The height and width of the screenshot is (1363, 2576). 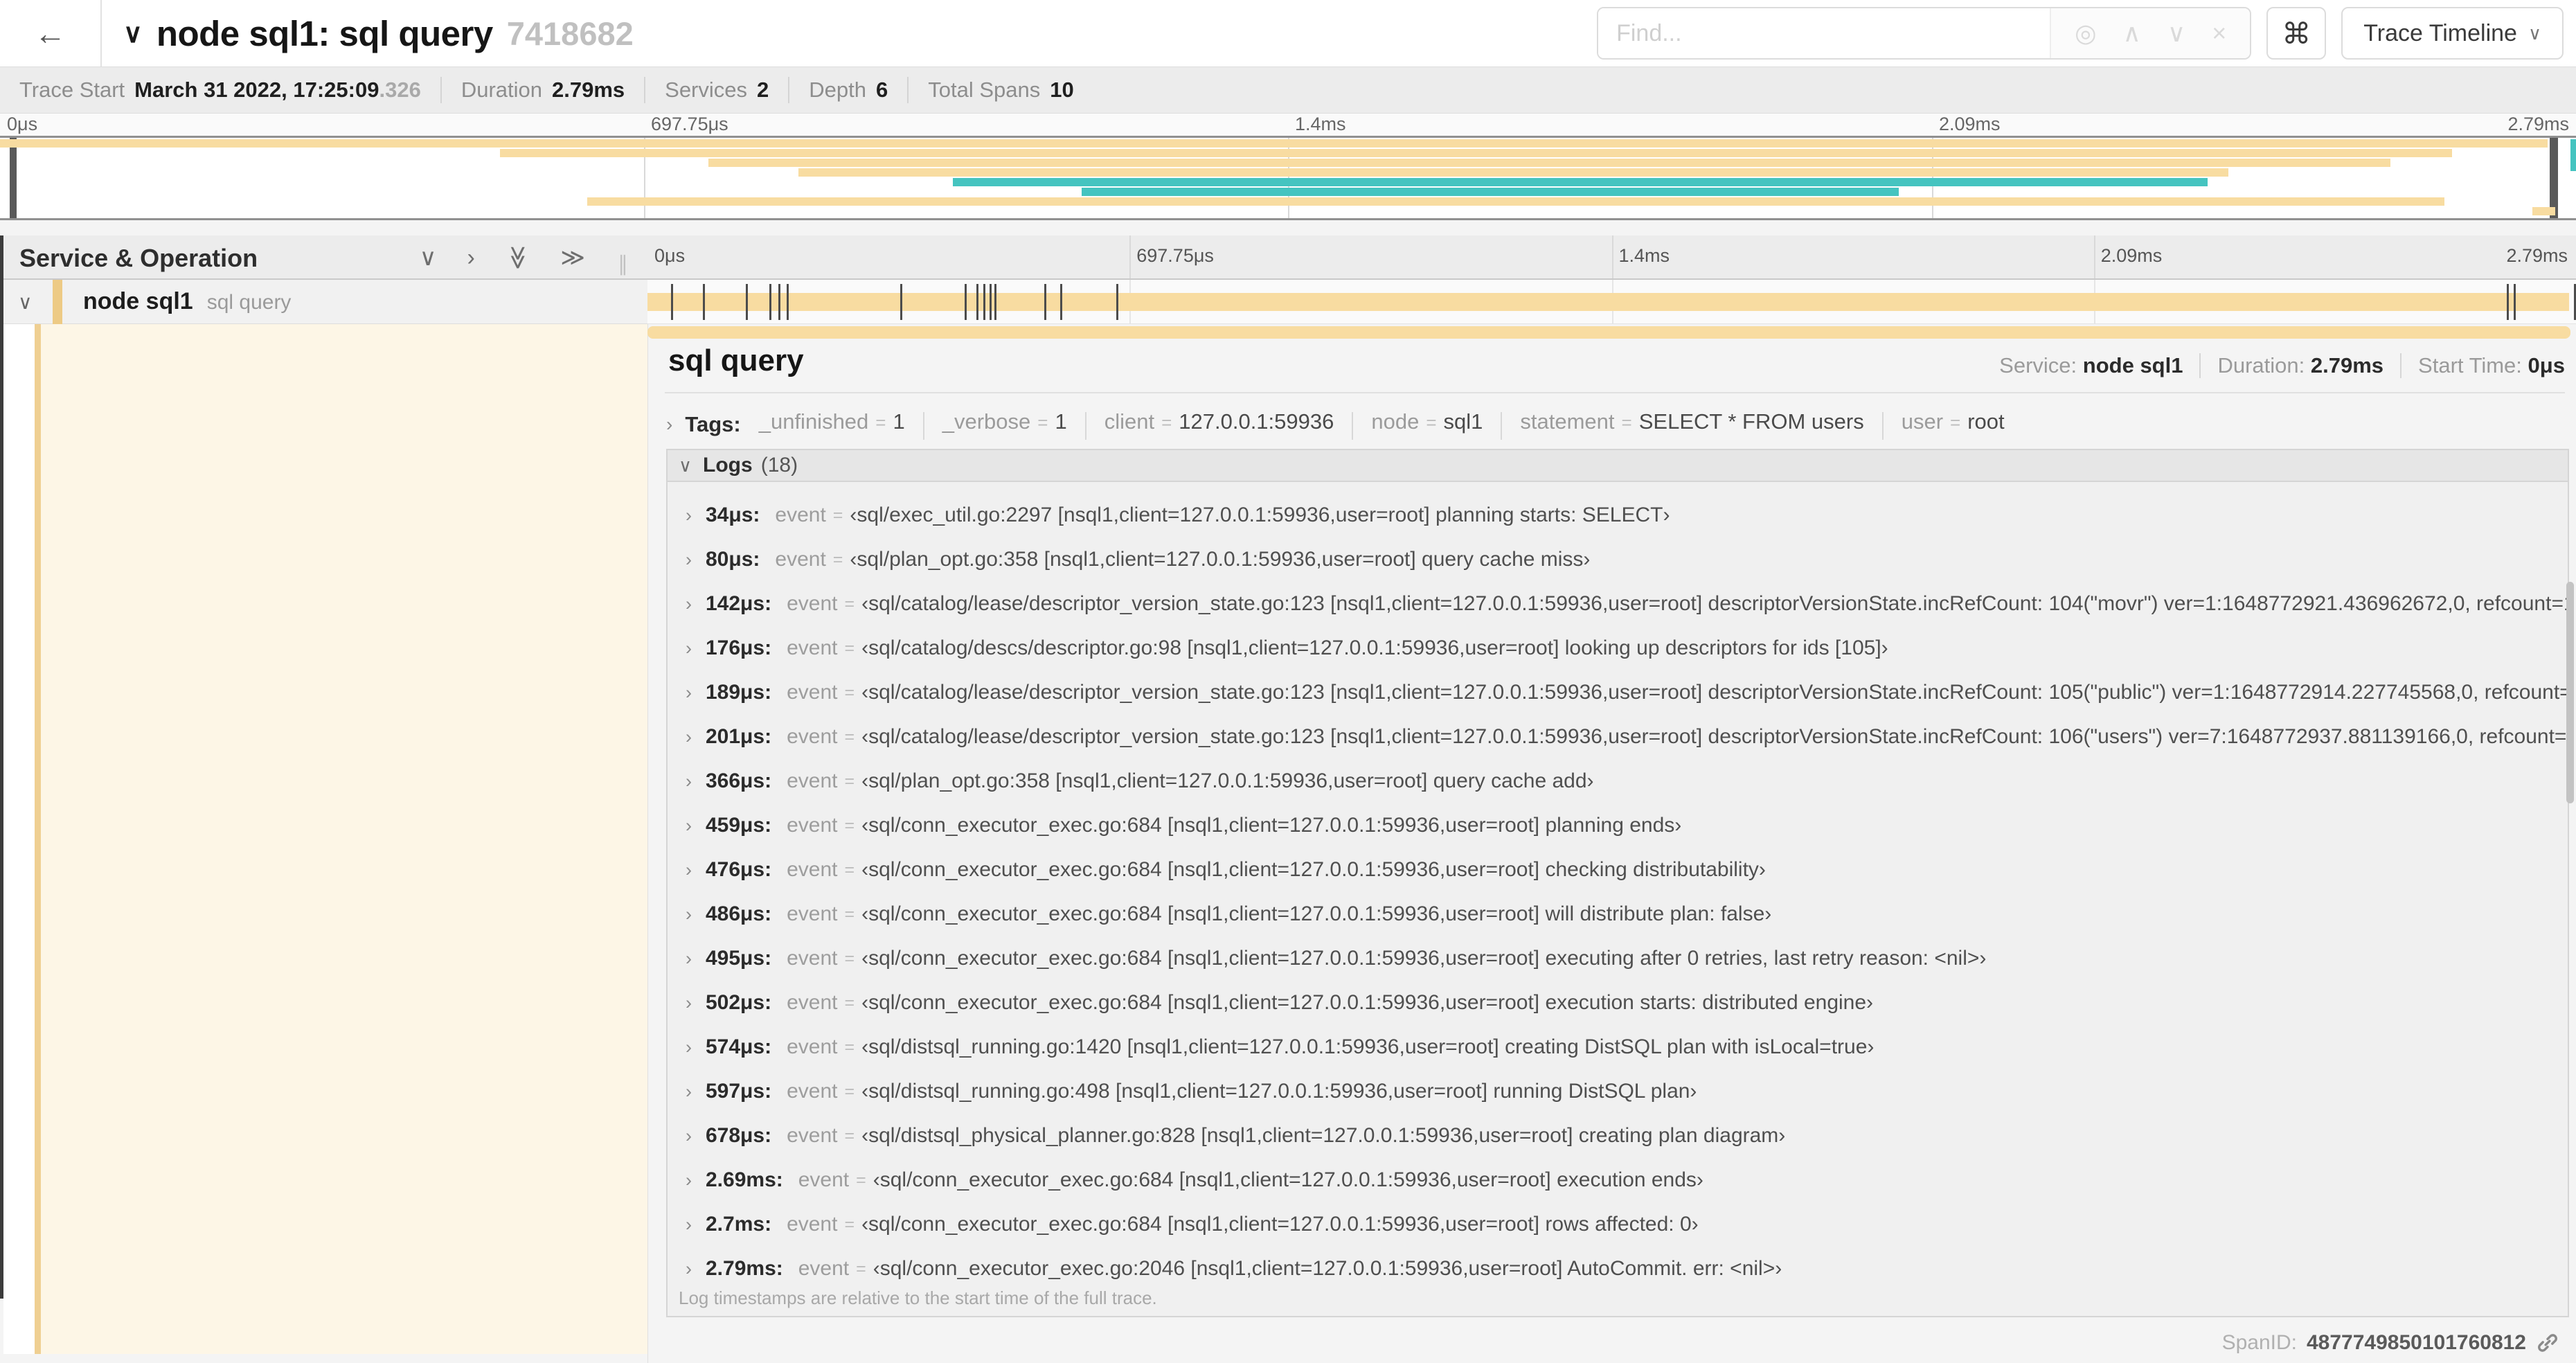 What do you see at coordinates (1608, 333) in the screenshot?
I see `detail-span-bar` at bounding box center [1608, 333].